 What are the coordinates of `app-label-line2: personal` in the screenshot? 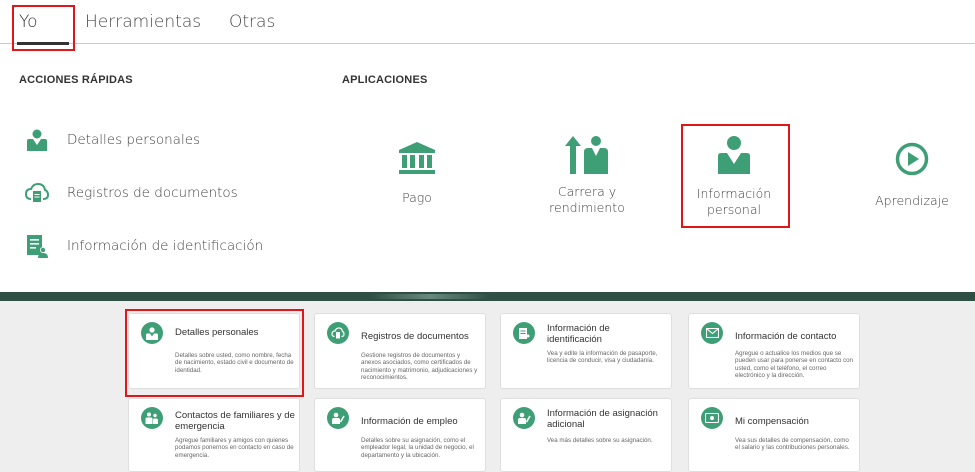 It's located at (734, 209).